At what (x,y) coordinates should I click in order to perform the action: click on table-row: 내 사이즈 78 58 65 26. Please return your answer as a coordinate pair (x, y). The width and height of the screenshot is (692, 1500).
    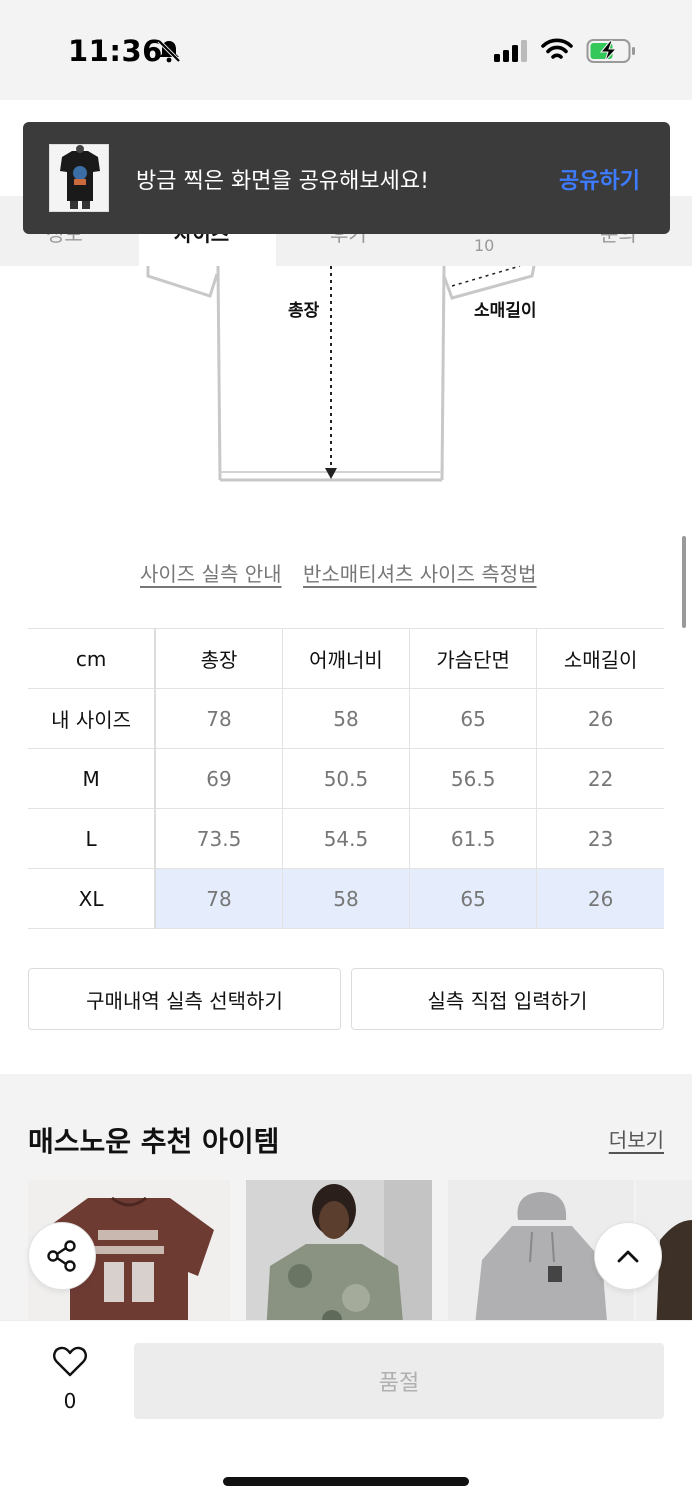
    Looking at the image, I should click on (346, 718).